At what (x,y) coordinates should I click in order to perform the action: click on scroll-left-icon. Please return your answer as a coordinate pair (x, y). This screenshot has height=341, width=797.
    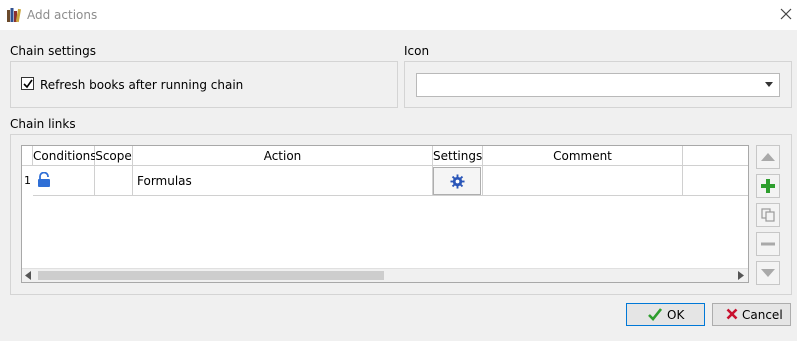
    Looking at the image, I should click on (28, 275).